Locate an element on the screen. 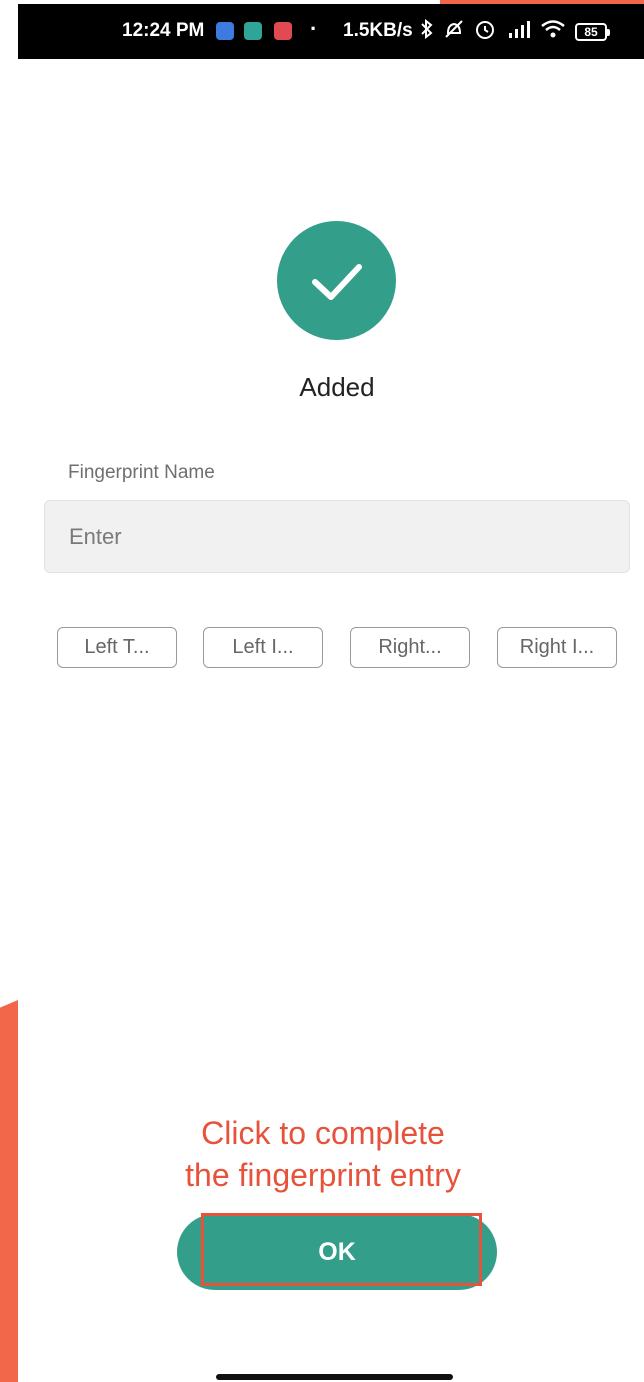  fingerprint-name-label: Fingerprint Name is located at coordinates (141, 472).